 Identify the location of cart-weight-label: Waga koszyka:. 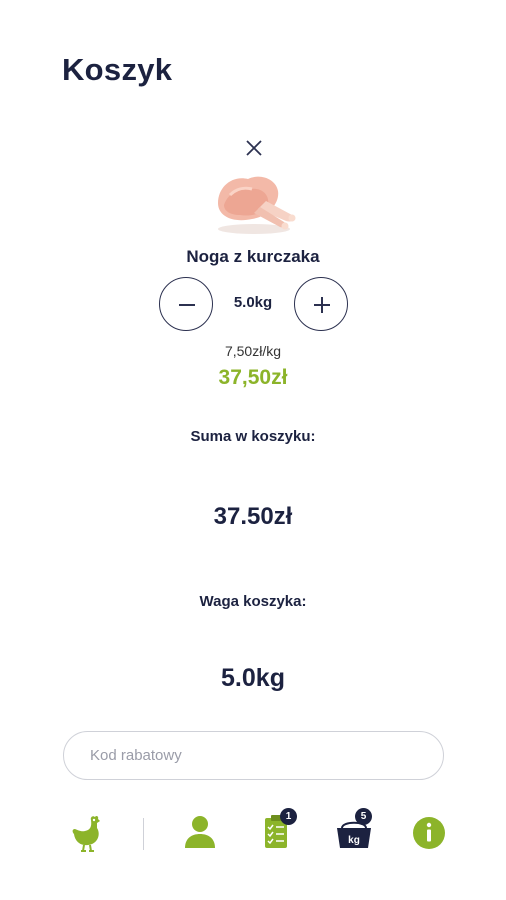
(253, 601).